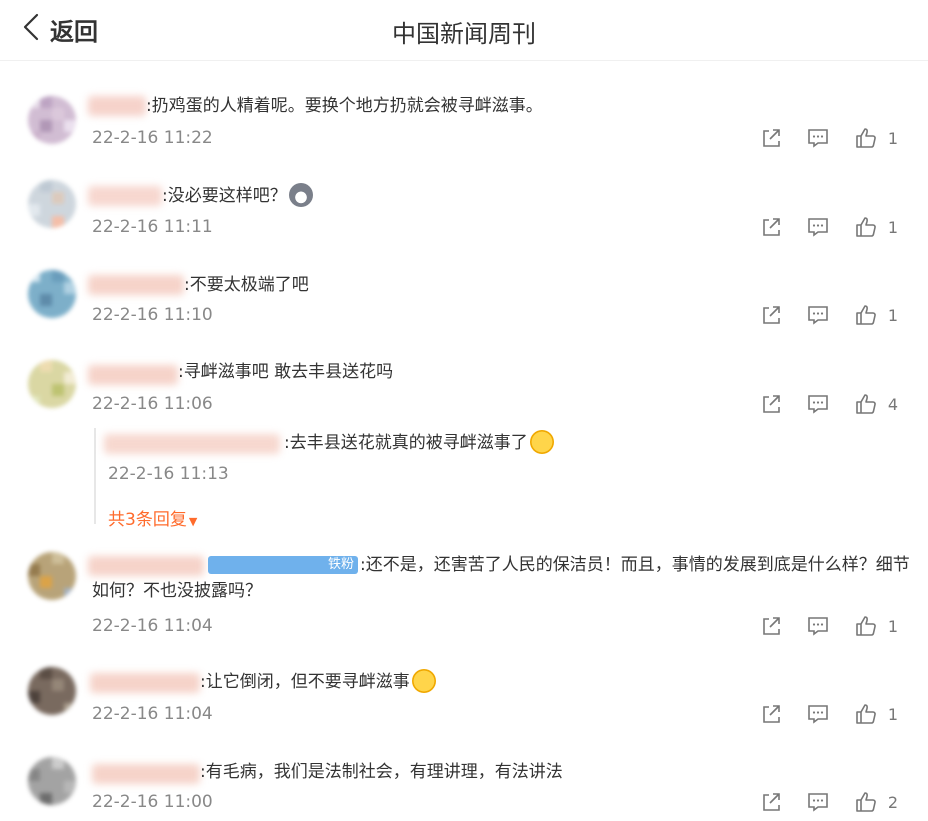 This screenshot has height=821, width=928. Describe the element at coordinates (300, 195) in the screenshot. I see `husky-emoji` at that location.